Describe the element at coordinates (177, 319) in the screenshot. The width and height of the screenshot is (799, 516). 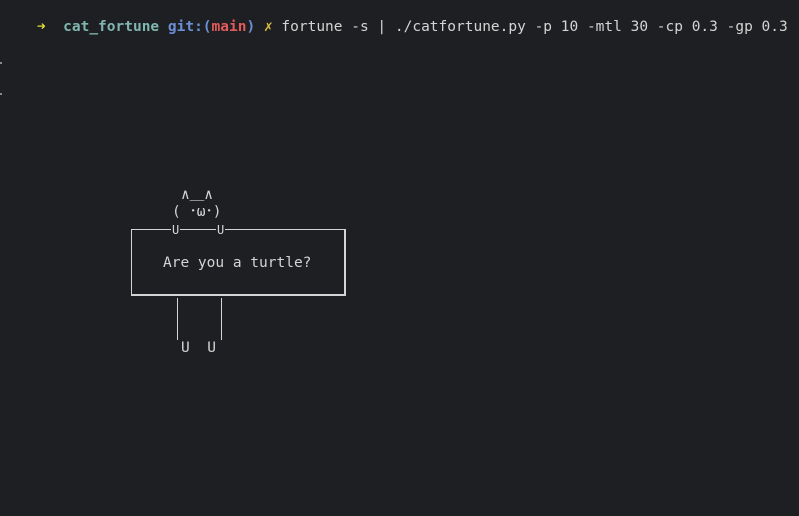
I see `cat-left-leg` at that location.